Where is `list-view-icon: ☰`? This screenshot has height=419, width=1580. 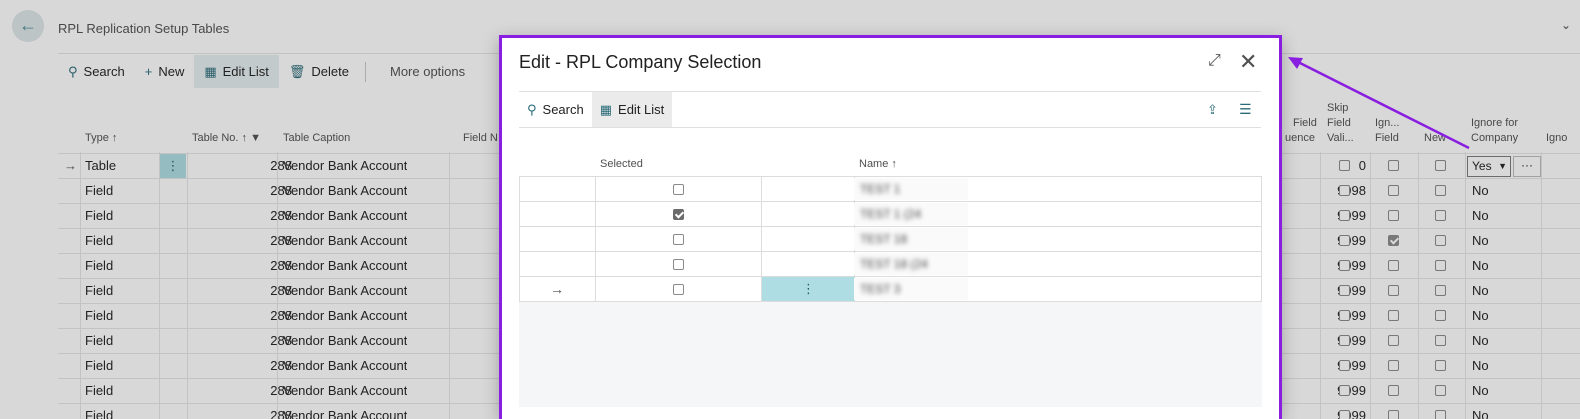
list-view-icon: ☰ is located at coordinates (1245, 109).